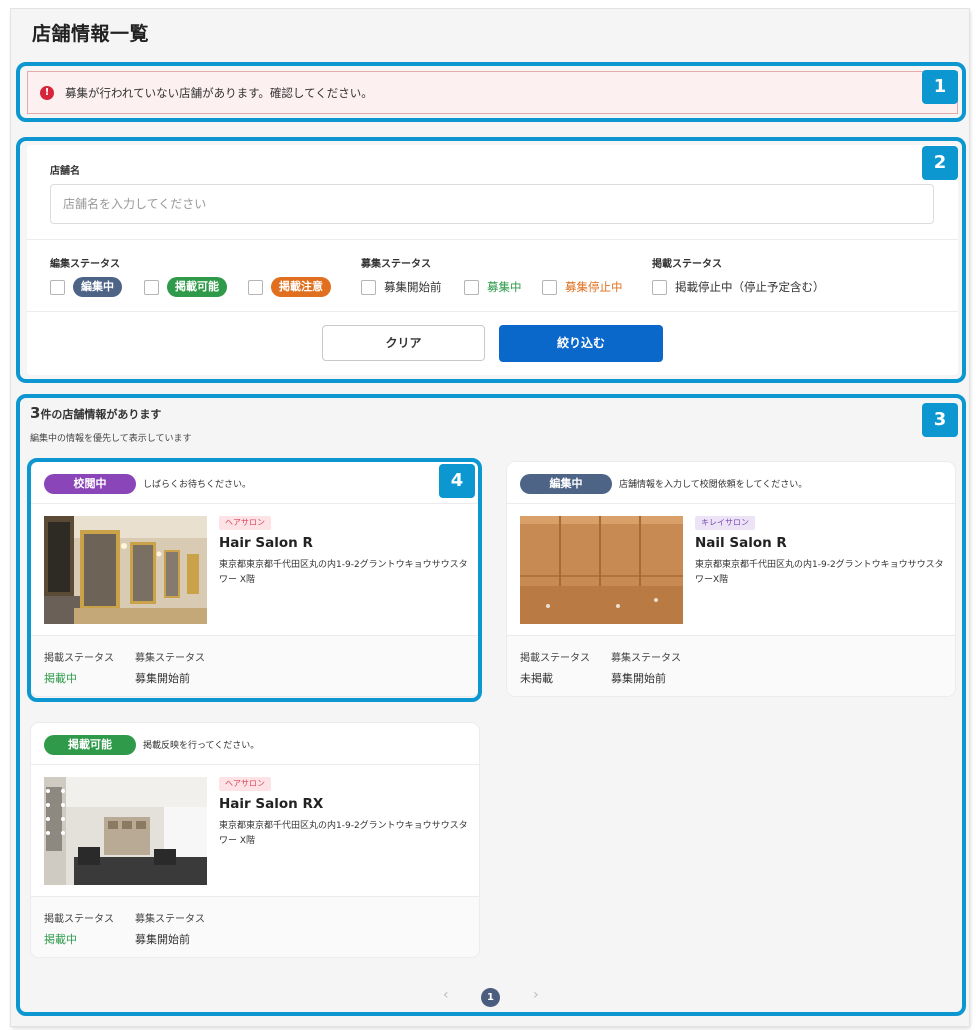 The image size is (976, 1030). I want to click on callout-badge-2: 2, so click(940, 163).